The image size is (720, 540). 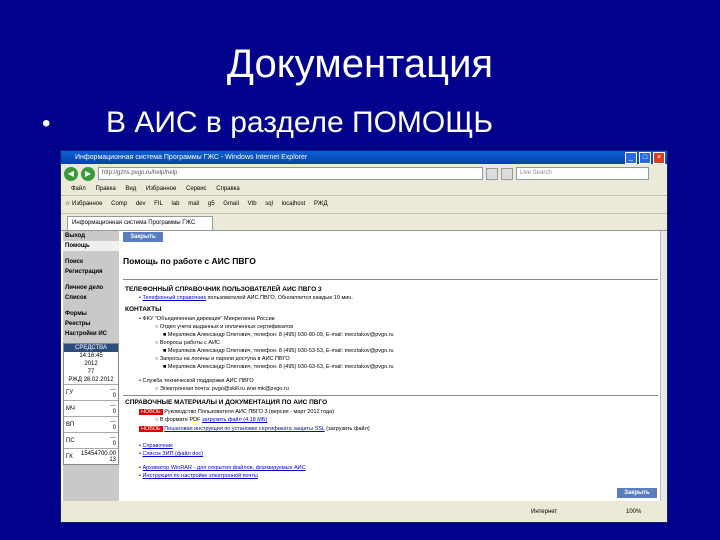 What do you see at coordinates (70, 408) in the screenshot?
I see `funds-row-label: МЧ` at bounding box center [70, 408].